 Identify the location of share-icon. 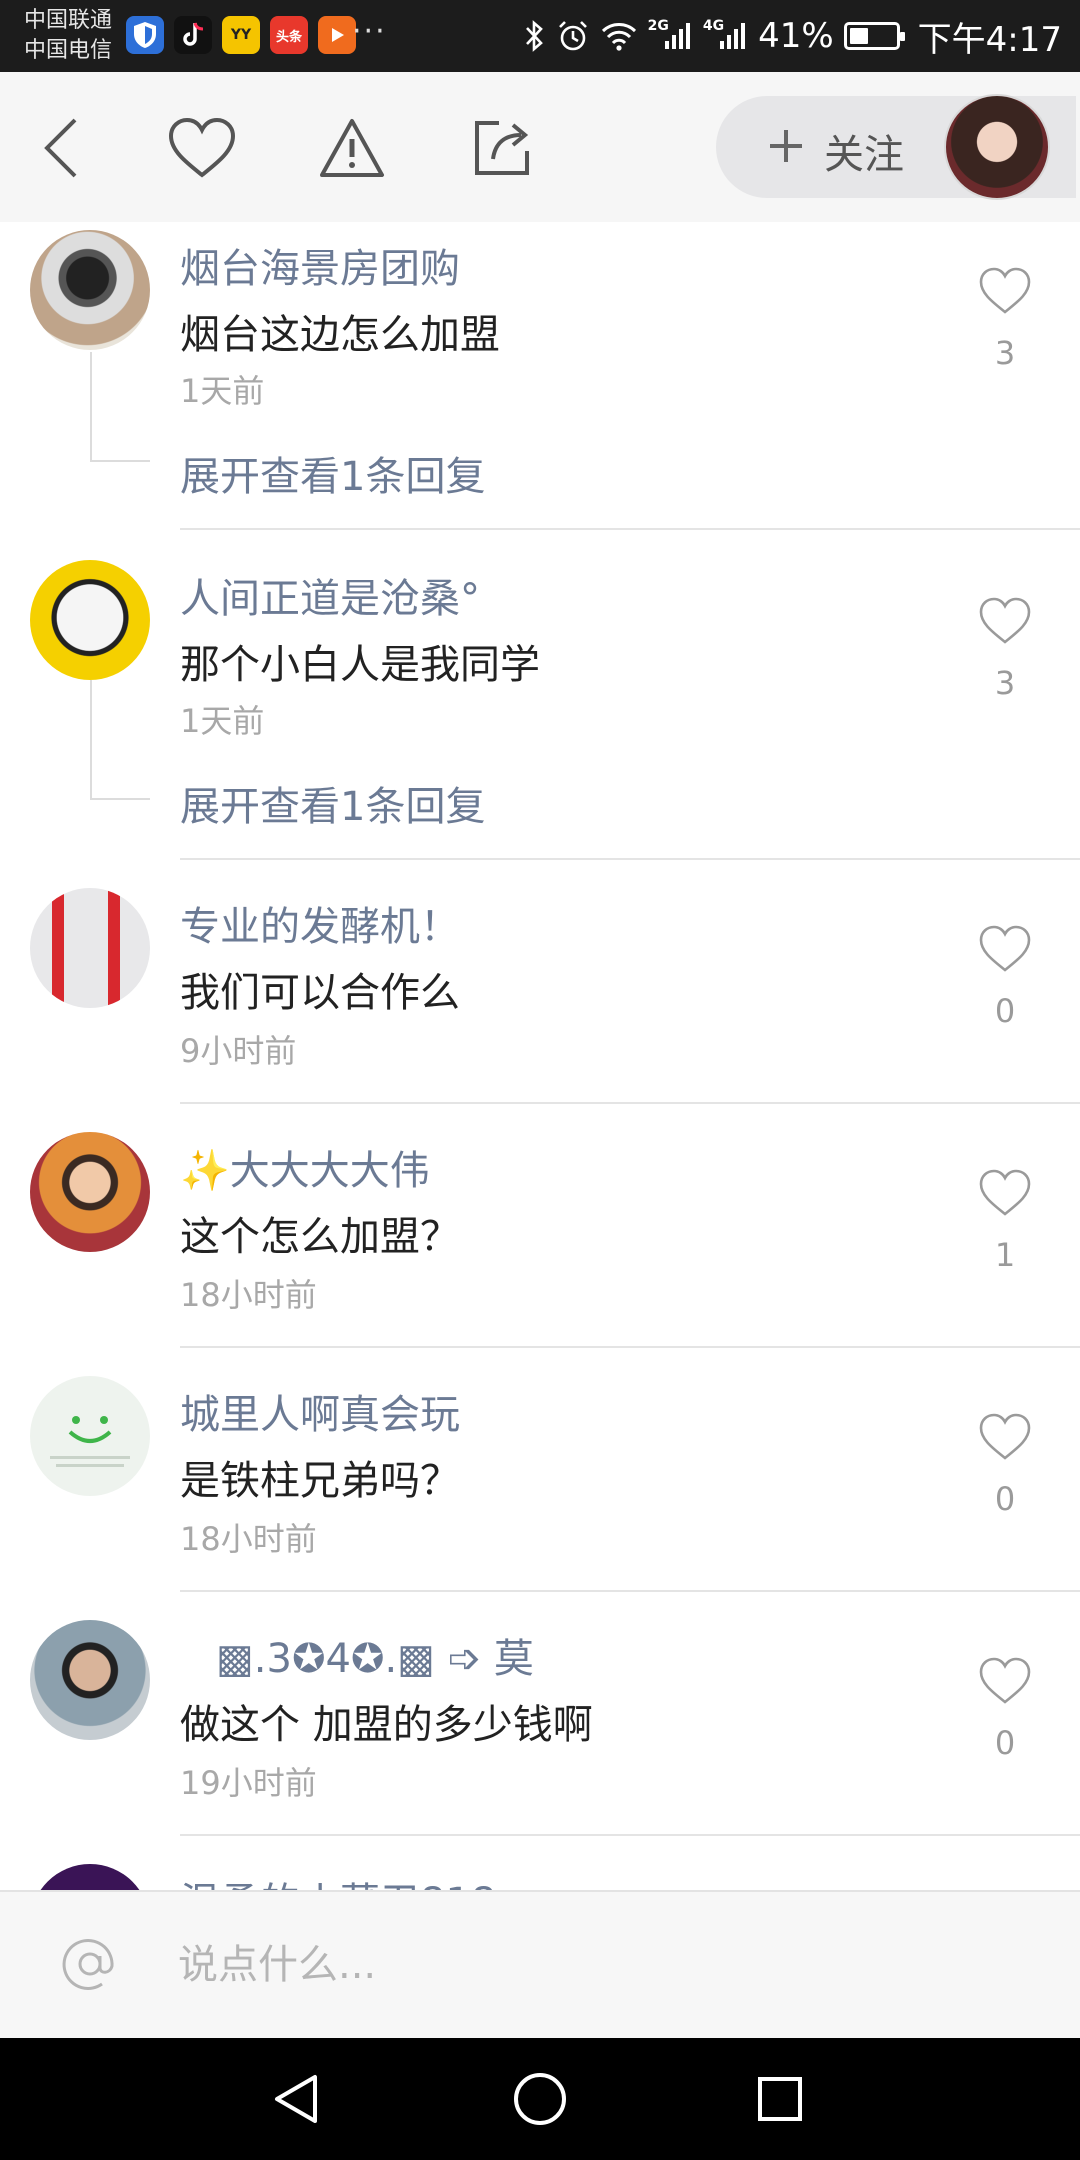
(502, 148).